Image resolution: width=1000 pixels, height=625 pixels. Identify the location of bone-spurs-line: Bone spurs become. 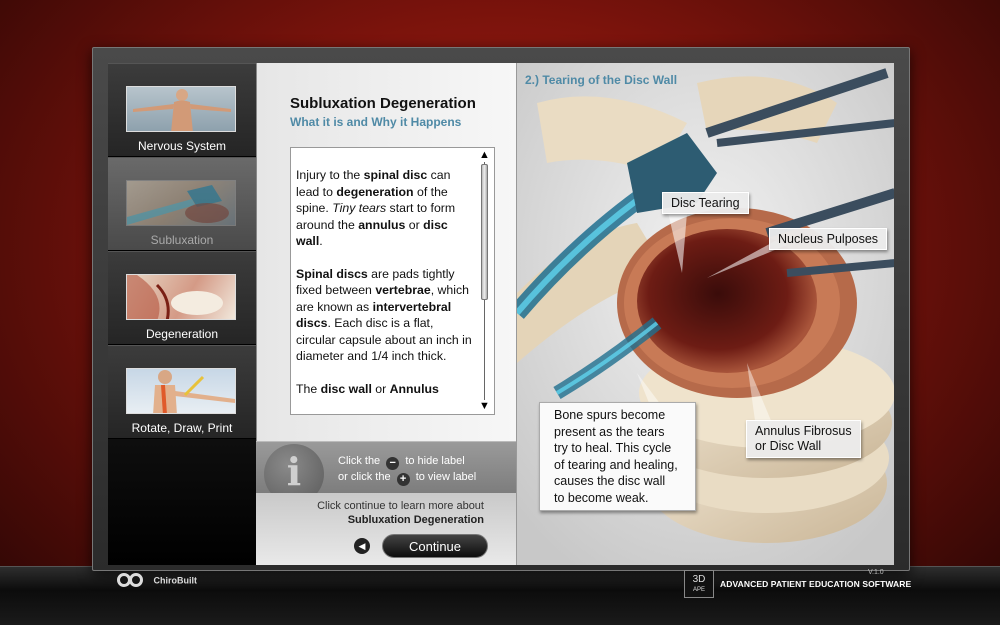
(610, 415).